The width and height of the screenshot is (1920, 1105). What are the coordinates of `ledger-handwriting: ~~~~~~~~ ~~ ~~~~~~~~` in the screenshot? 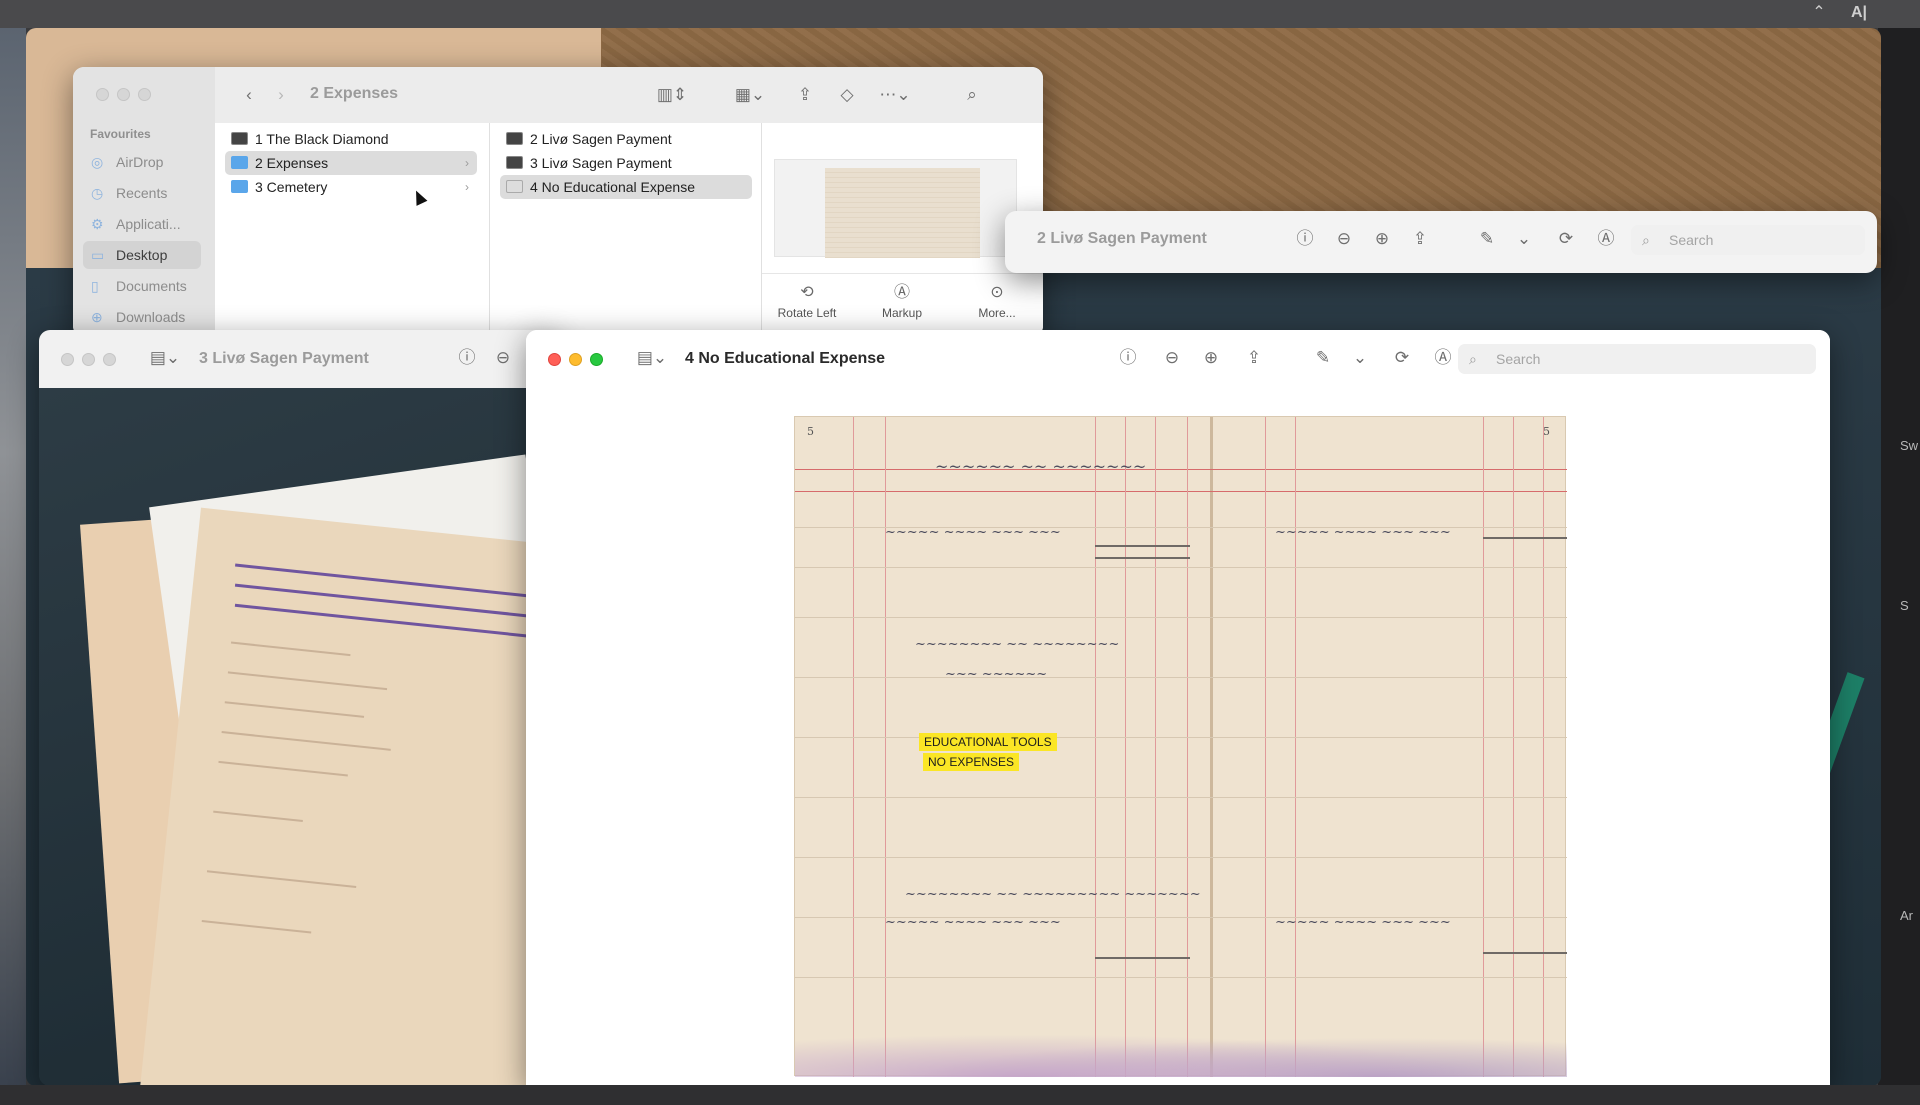 It's located at (1017, 644).